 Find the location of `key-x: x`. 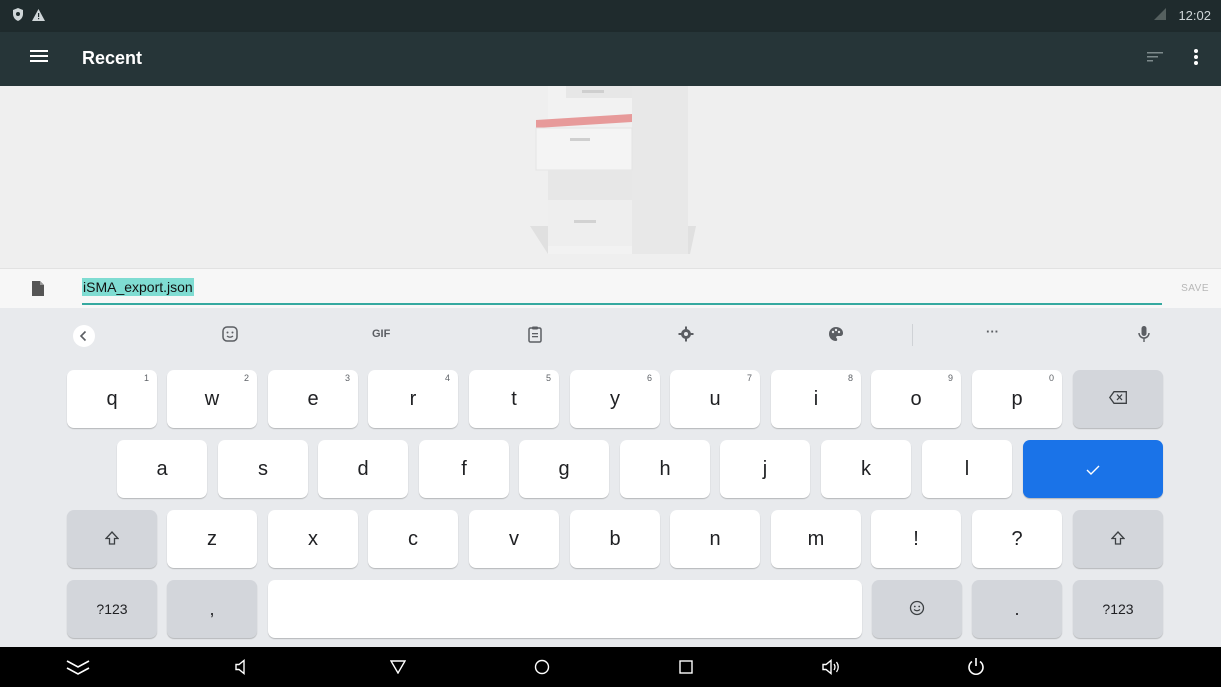

key-x: x is located at coordinates (313, 539).